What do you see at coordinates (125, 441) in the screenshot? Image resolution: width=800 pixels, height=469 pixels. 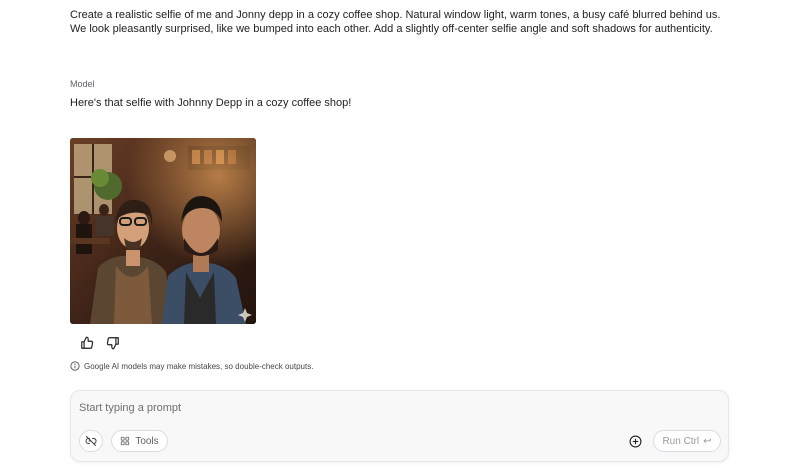 I see `grid-icon` at bounding box center [125, 441].